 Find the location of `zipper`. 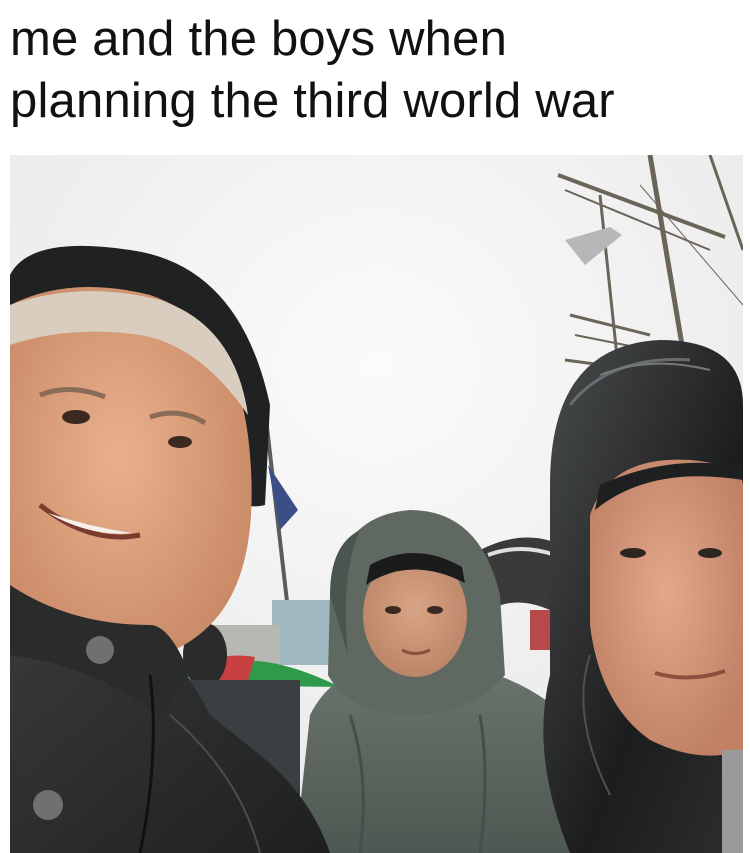

zipper is located at coordinates (732, 801).